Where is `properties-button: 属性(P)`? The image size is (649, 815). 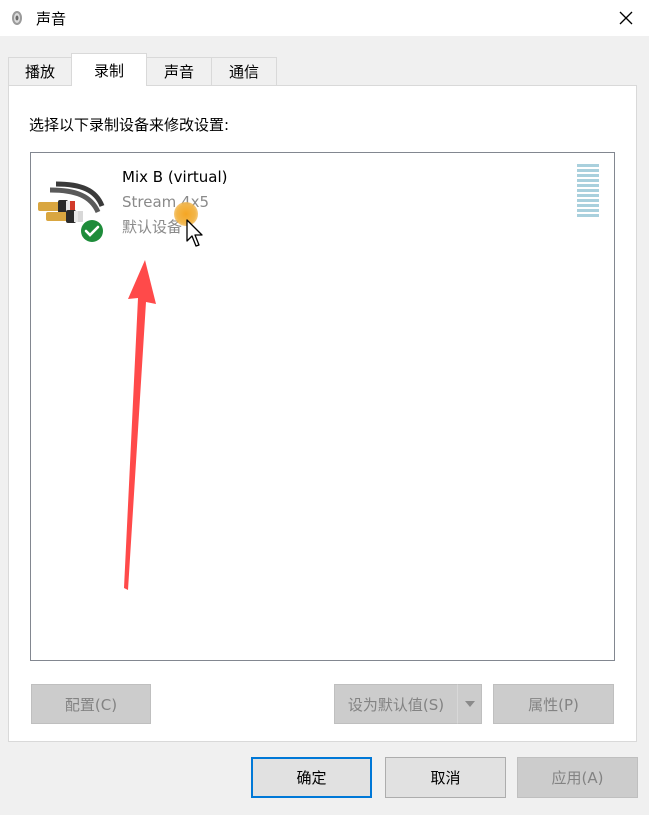
properties-button: 属性(P) is located at coordinates (553, 704).